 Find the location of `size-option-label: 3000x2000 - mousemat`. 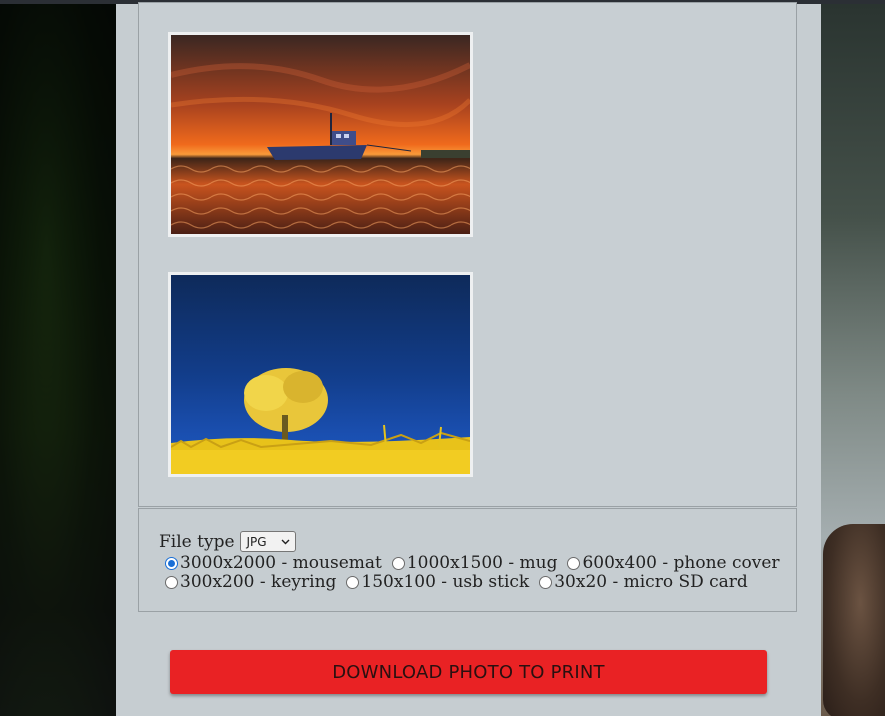

size-option-label: 3000x2000 - mousemat is located at coordinates (281, 563).